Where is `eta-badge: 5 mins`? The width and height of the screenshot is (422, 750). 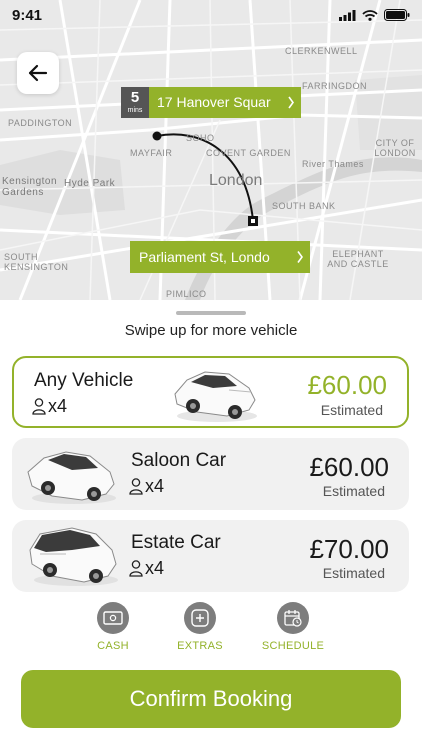
eta-badge: 5 mins is located at coordinates (135, 102).